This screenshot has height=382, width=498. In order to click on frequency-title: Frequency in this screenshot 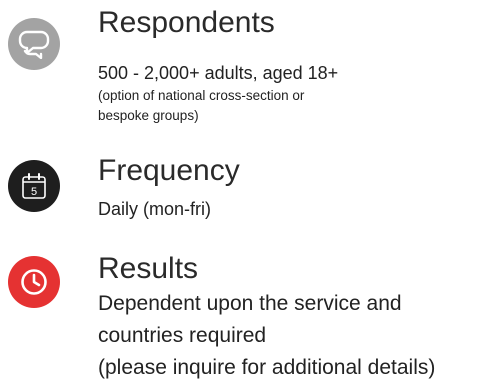, I will do `click(169, 170)`.